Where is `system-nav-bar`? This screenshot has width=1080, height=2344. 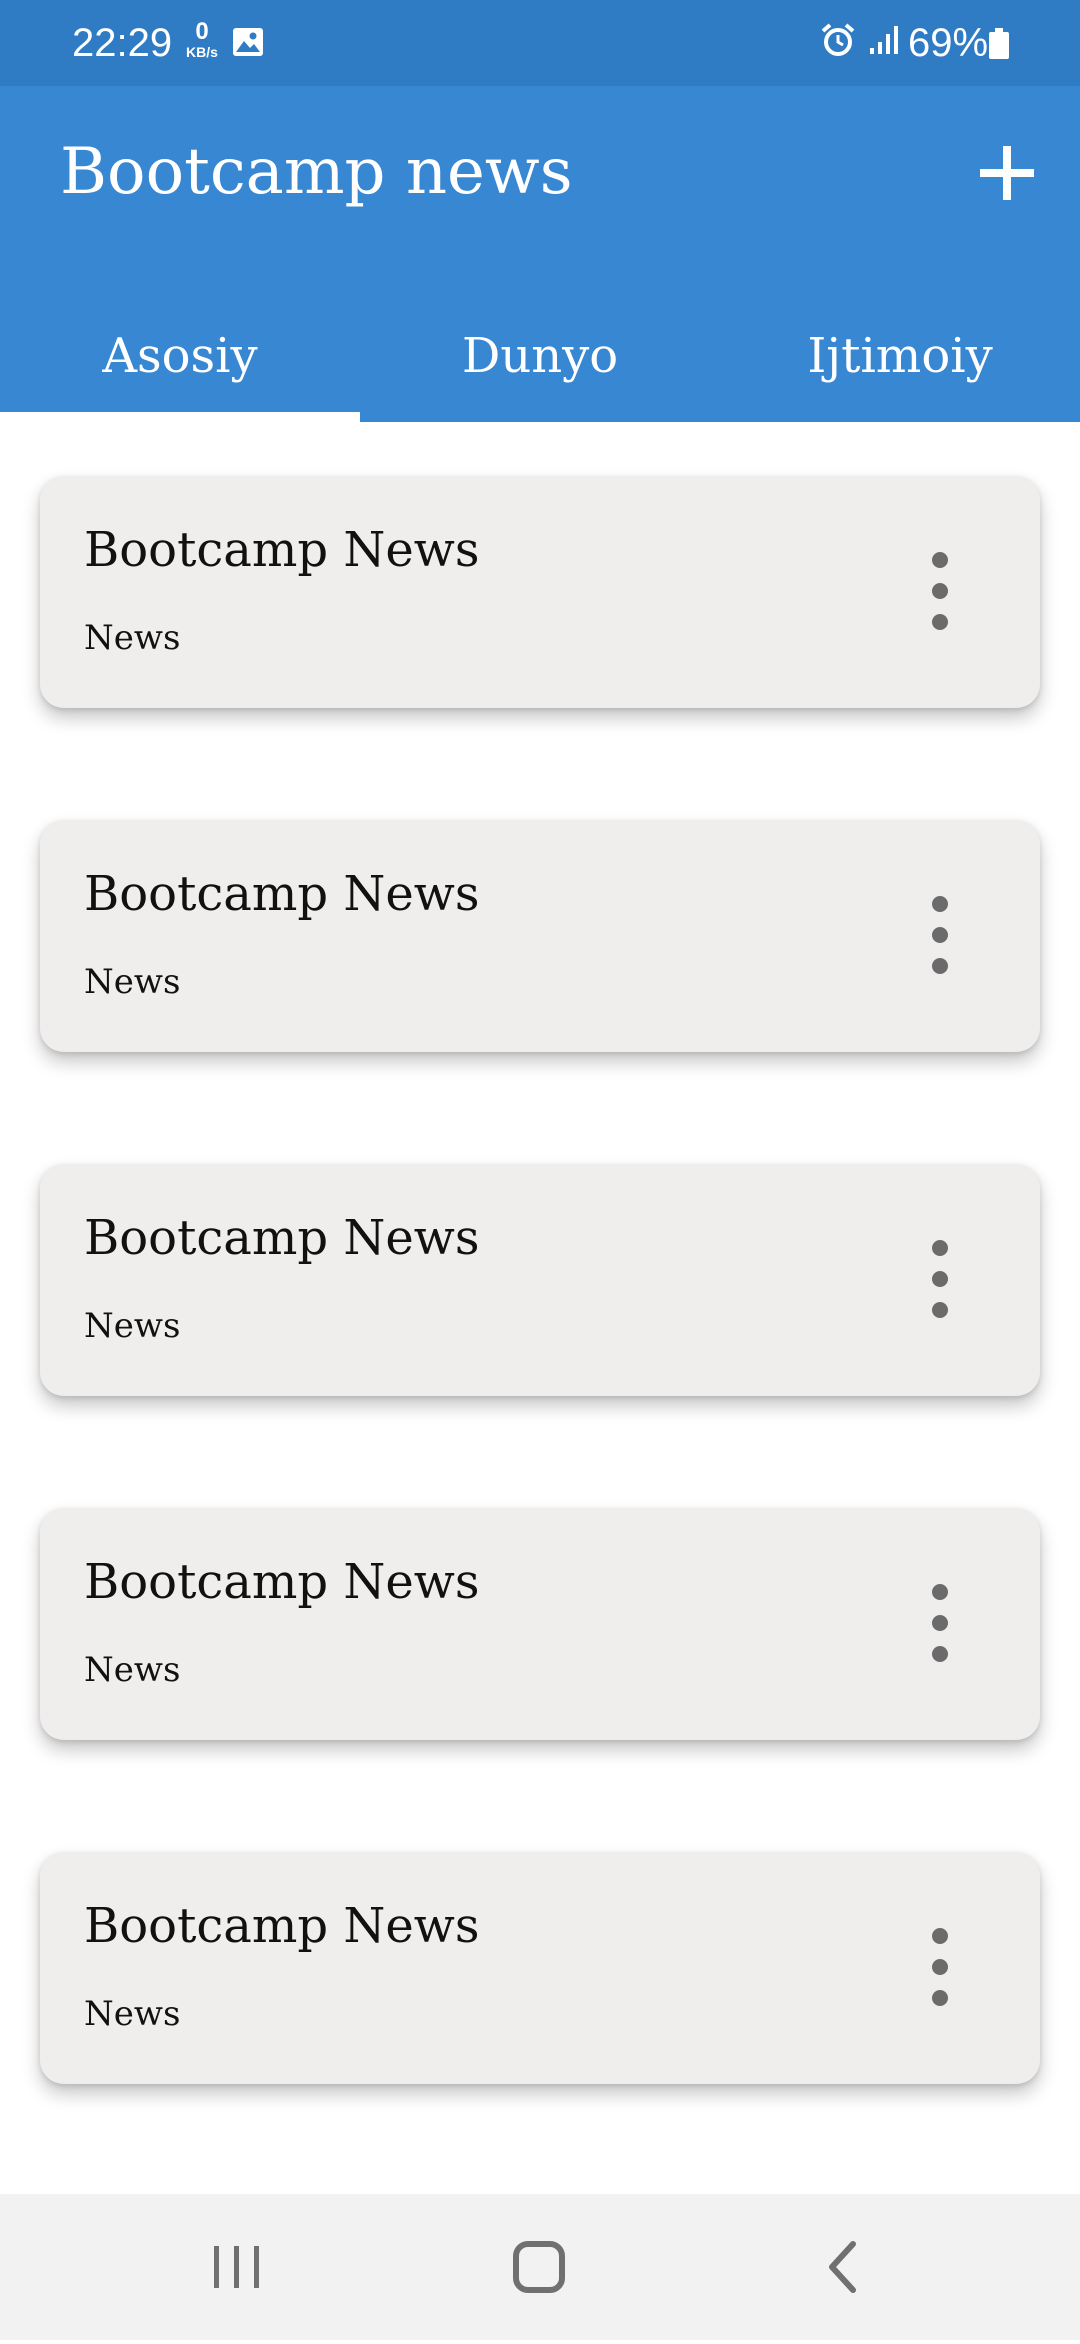
system-nav-bar is located at coordinates (540, 2267).